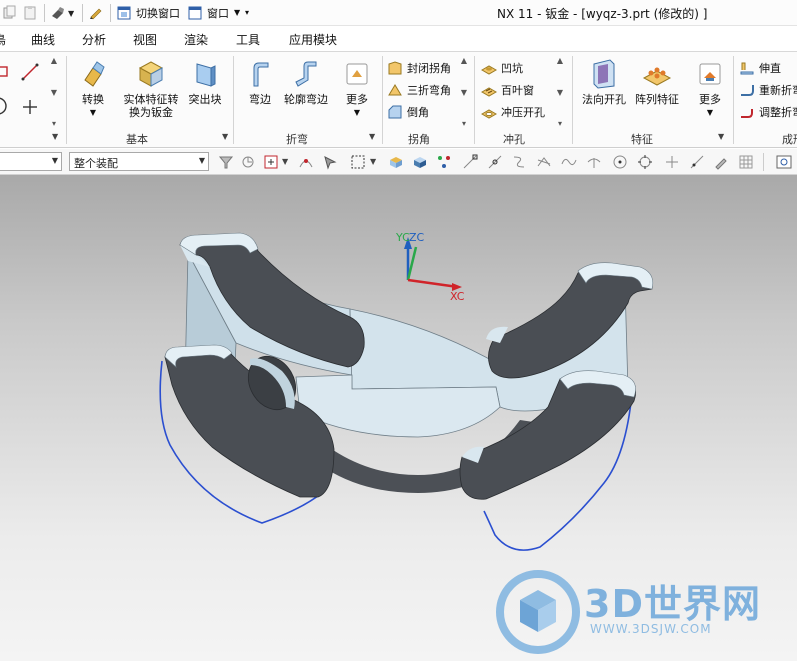  Describe the element at coordinates (248, 162) in the screenshot. I see `reset-filter-icon` at that location.